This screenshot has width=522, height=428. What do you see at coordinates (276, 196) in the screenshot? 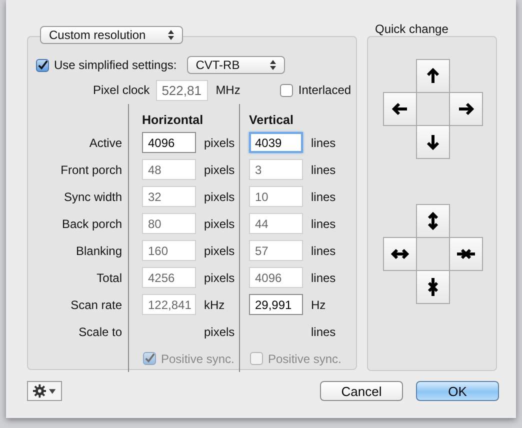
I see `number-field: 10` at bounding box center [276, 196].